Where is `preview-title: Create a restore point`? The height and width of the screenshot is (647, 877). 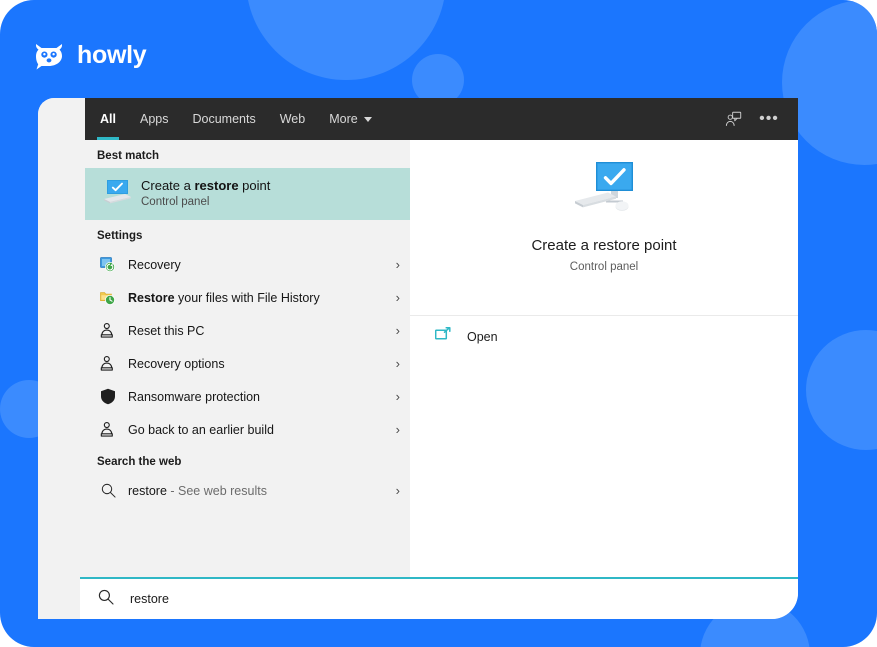
preview-title: Create a restore point is located at coordinates (604, 245).